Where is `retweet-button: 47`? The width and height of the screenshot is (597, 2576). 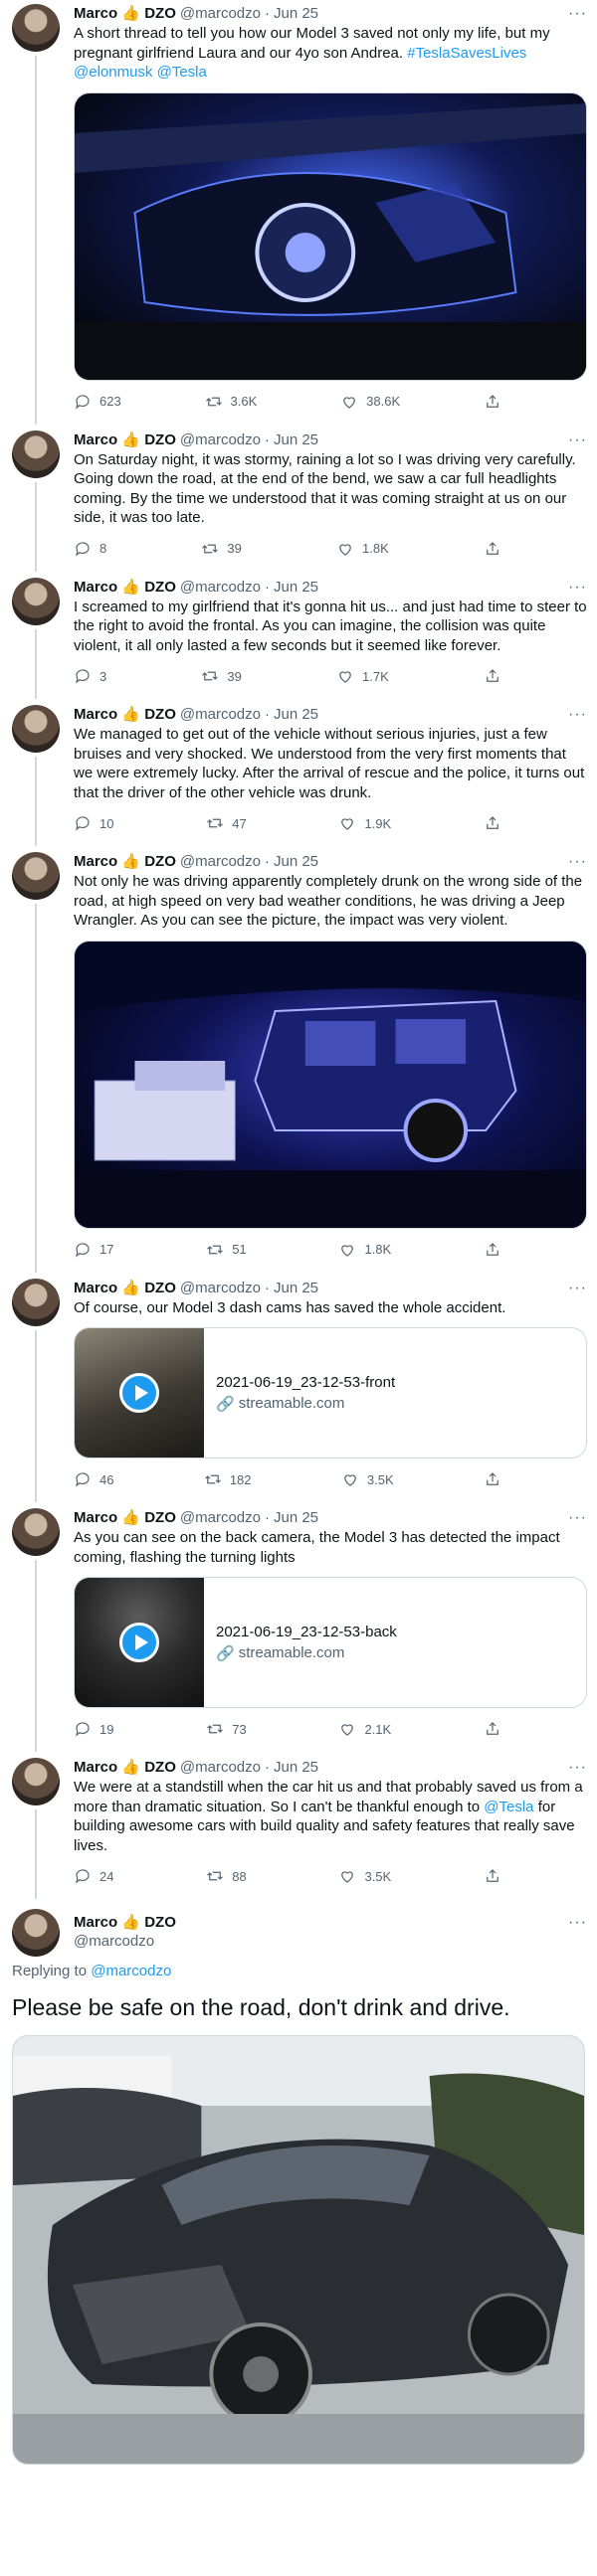
retweet-button: 47 is located at coordinates (226, 823).